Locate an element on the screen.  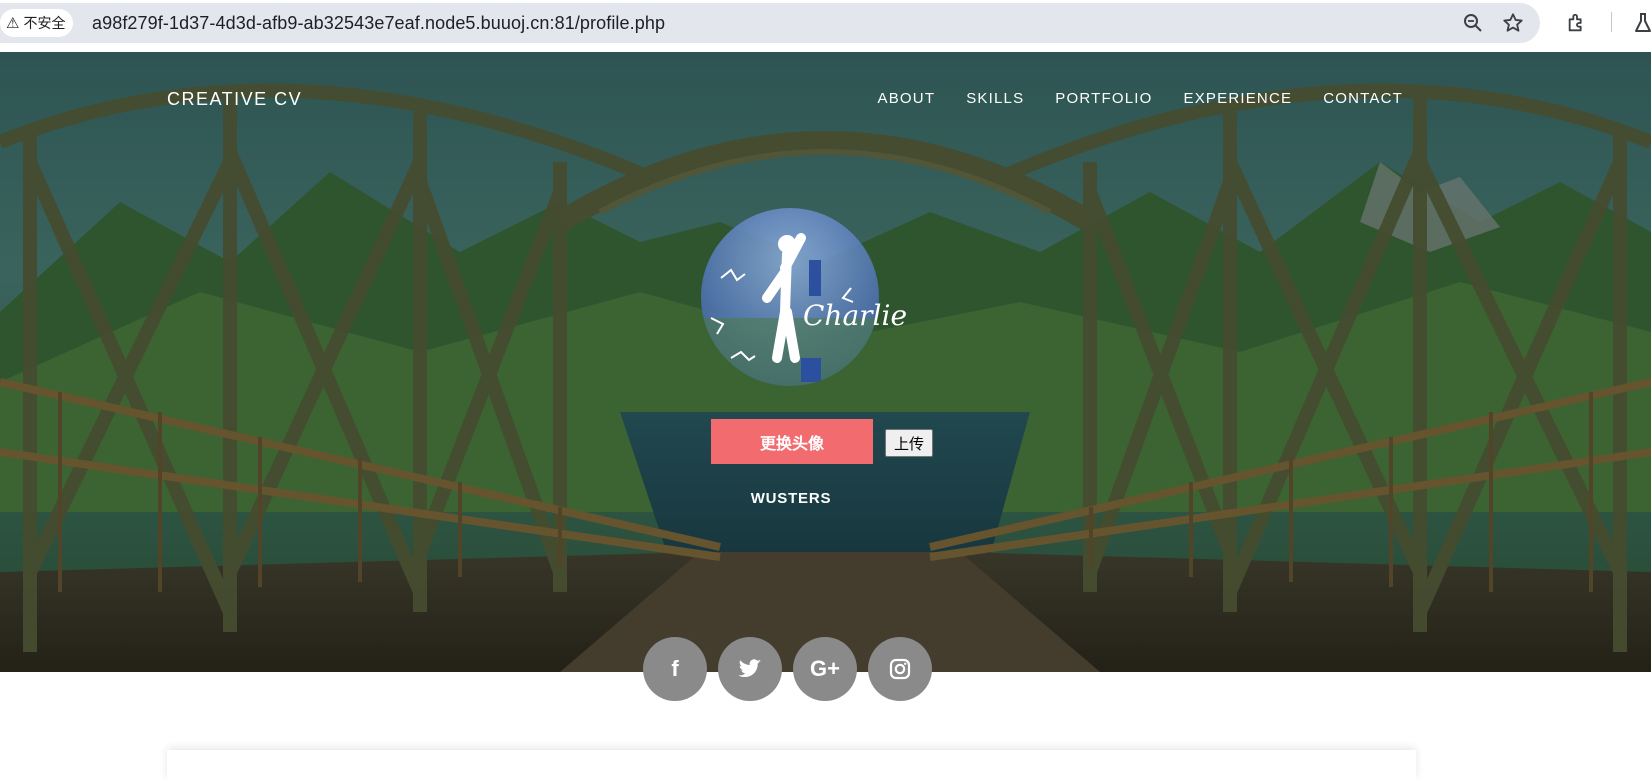
change-avatar-button: 更换头像 is located at coordinates (792, 441).